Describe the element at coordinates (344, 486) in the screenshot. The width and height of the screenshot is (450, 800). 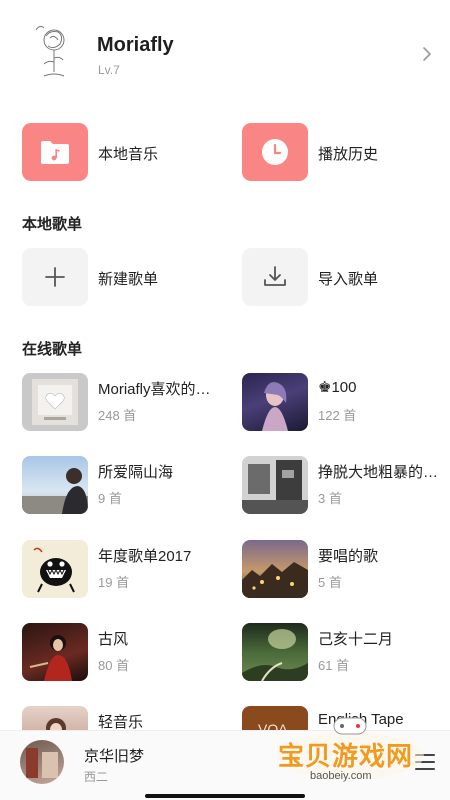
I see `playlist-item: 挣脱大地粗暴的束缚 3 首` at that location.